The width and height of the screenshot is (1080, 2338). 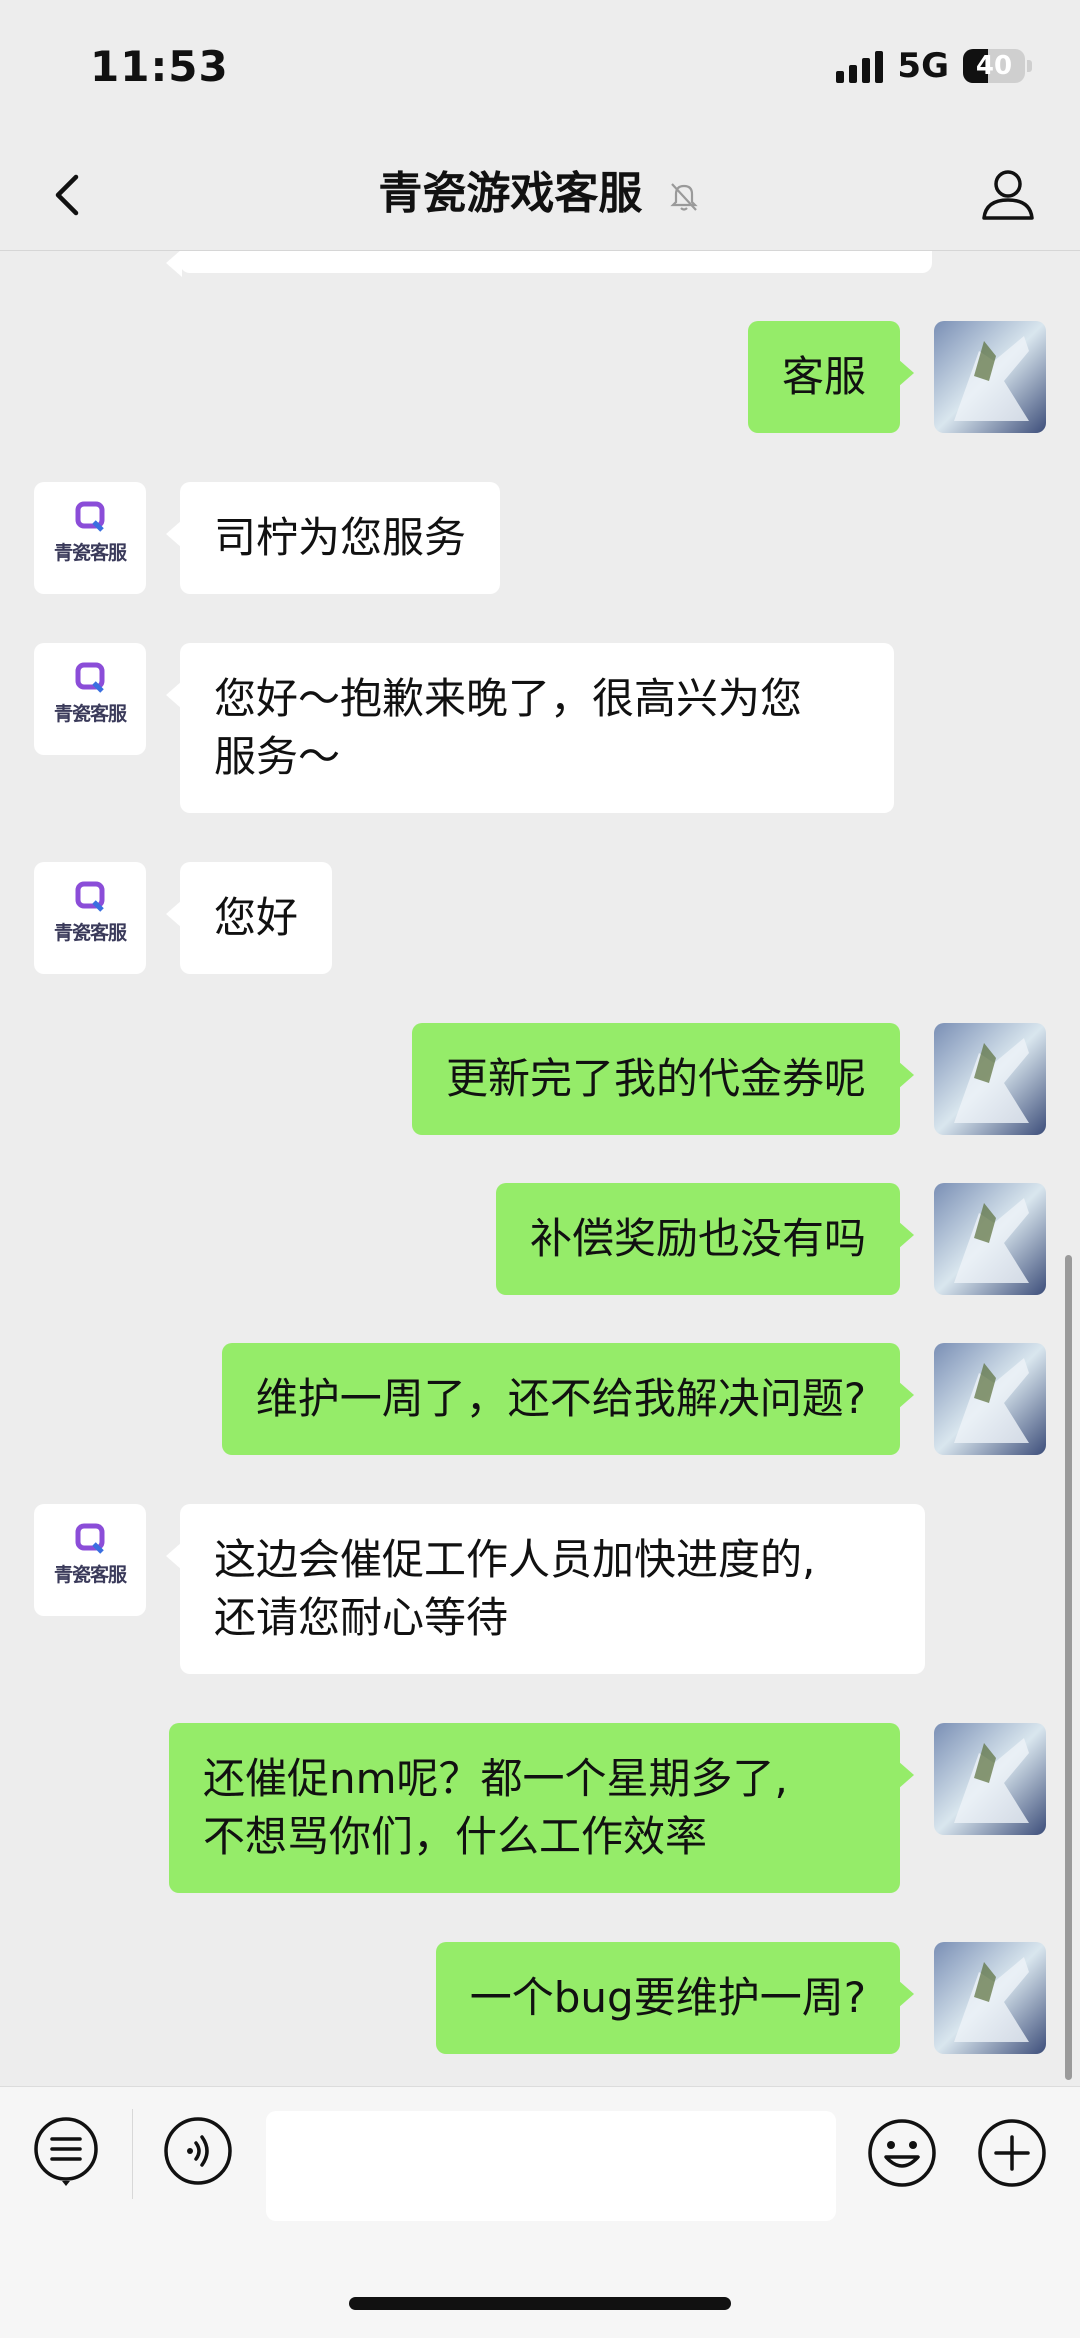 I want to click on chat-title: 青瓷游戏客服, so click(x=540, y=194).